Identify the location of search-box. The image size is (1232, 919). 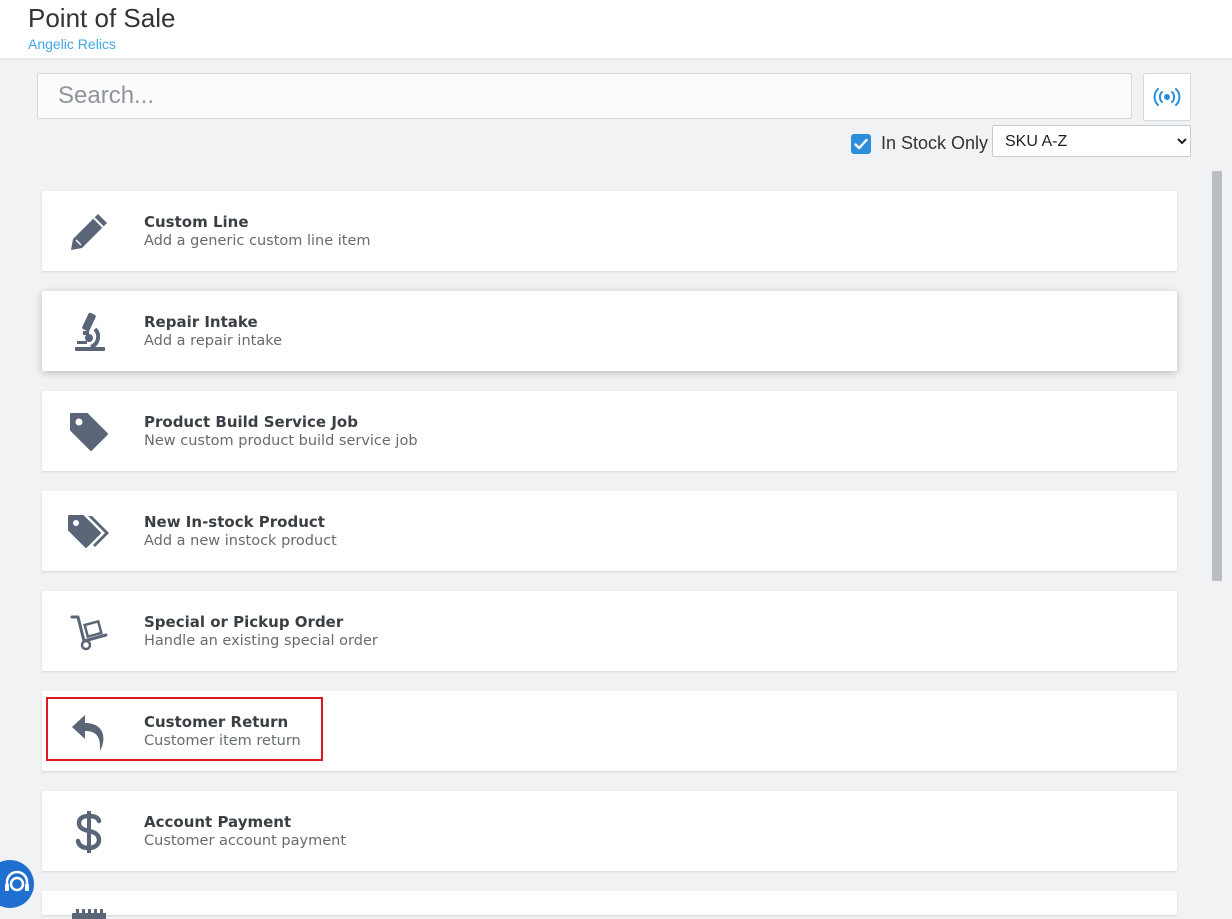
(584, 96).